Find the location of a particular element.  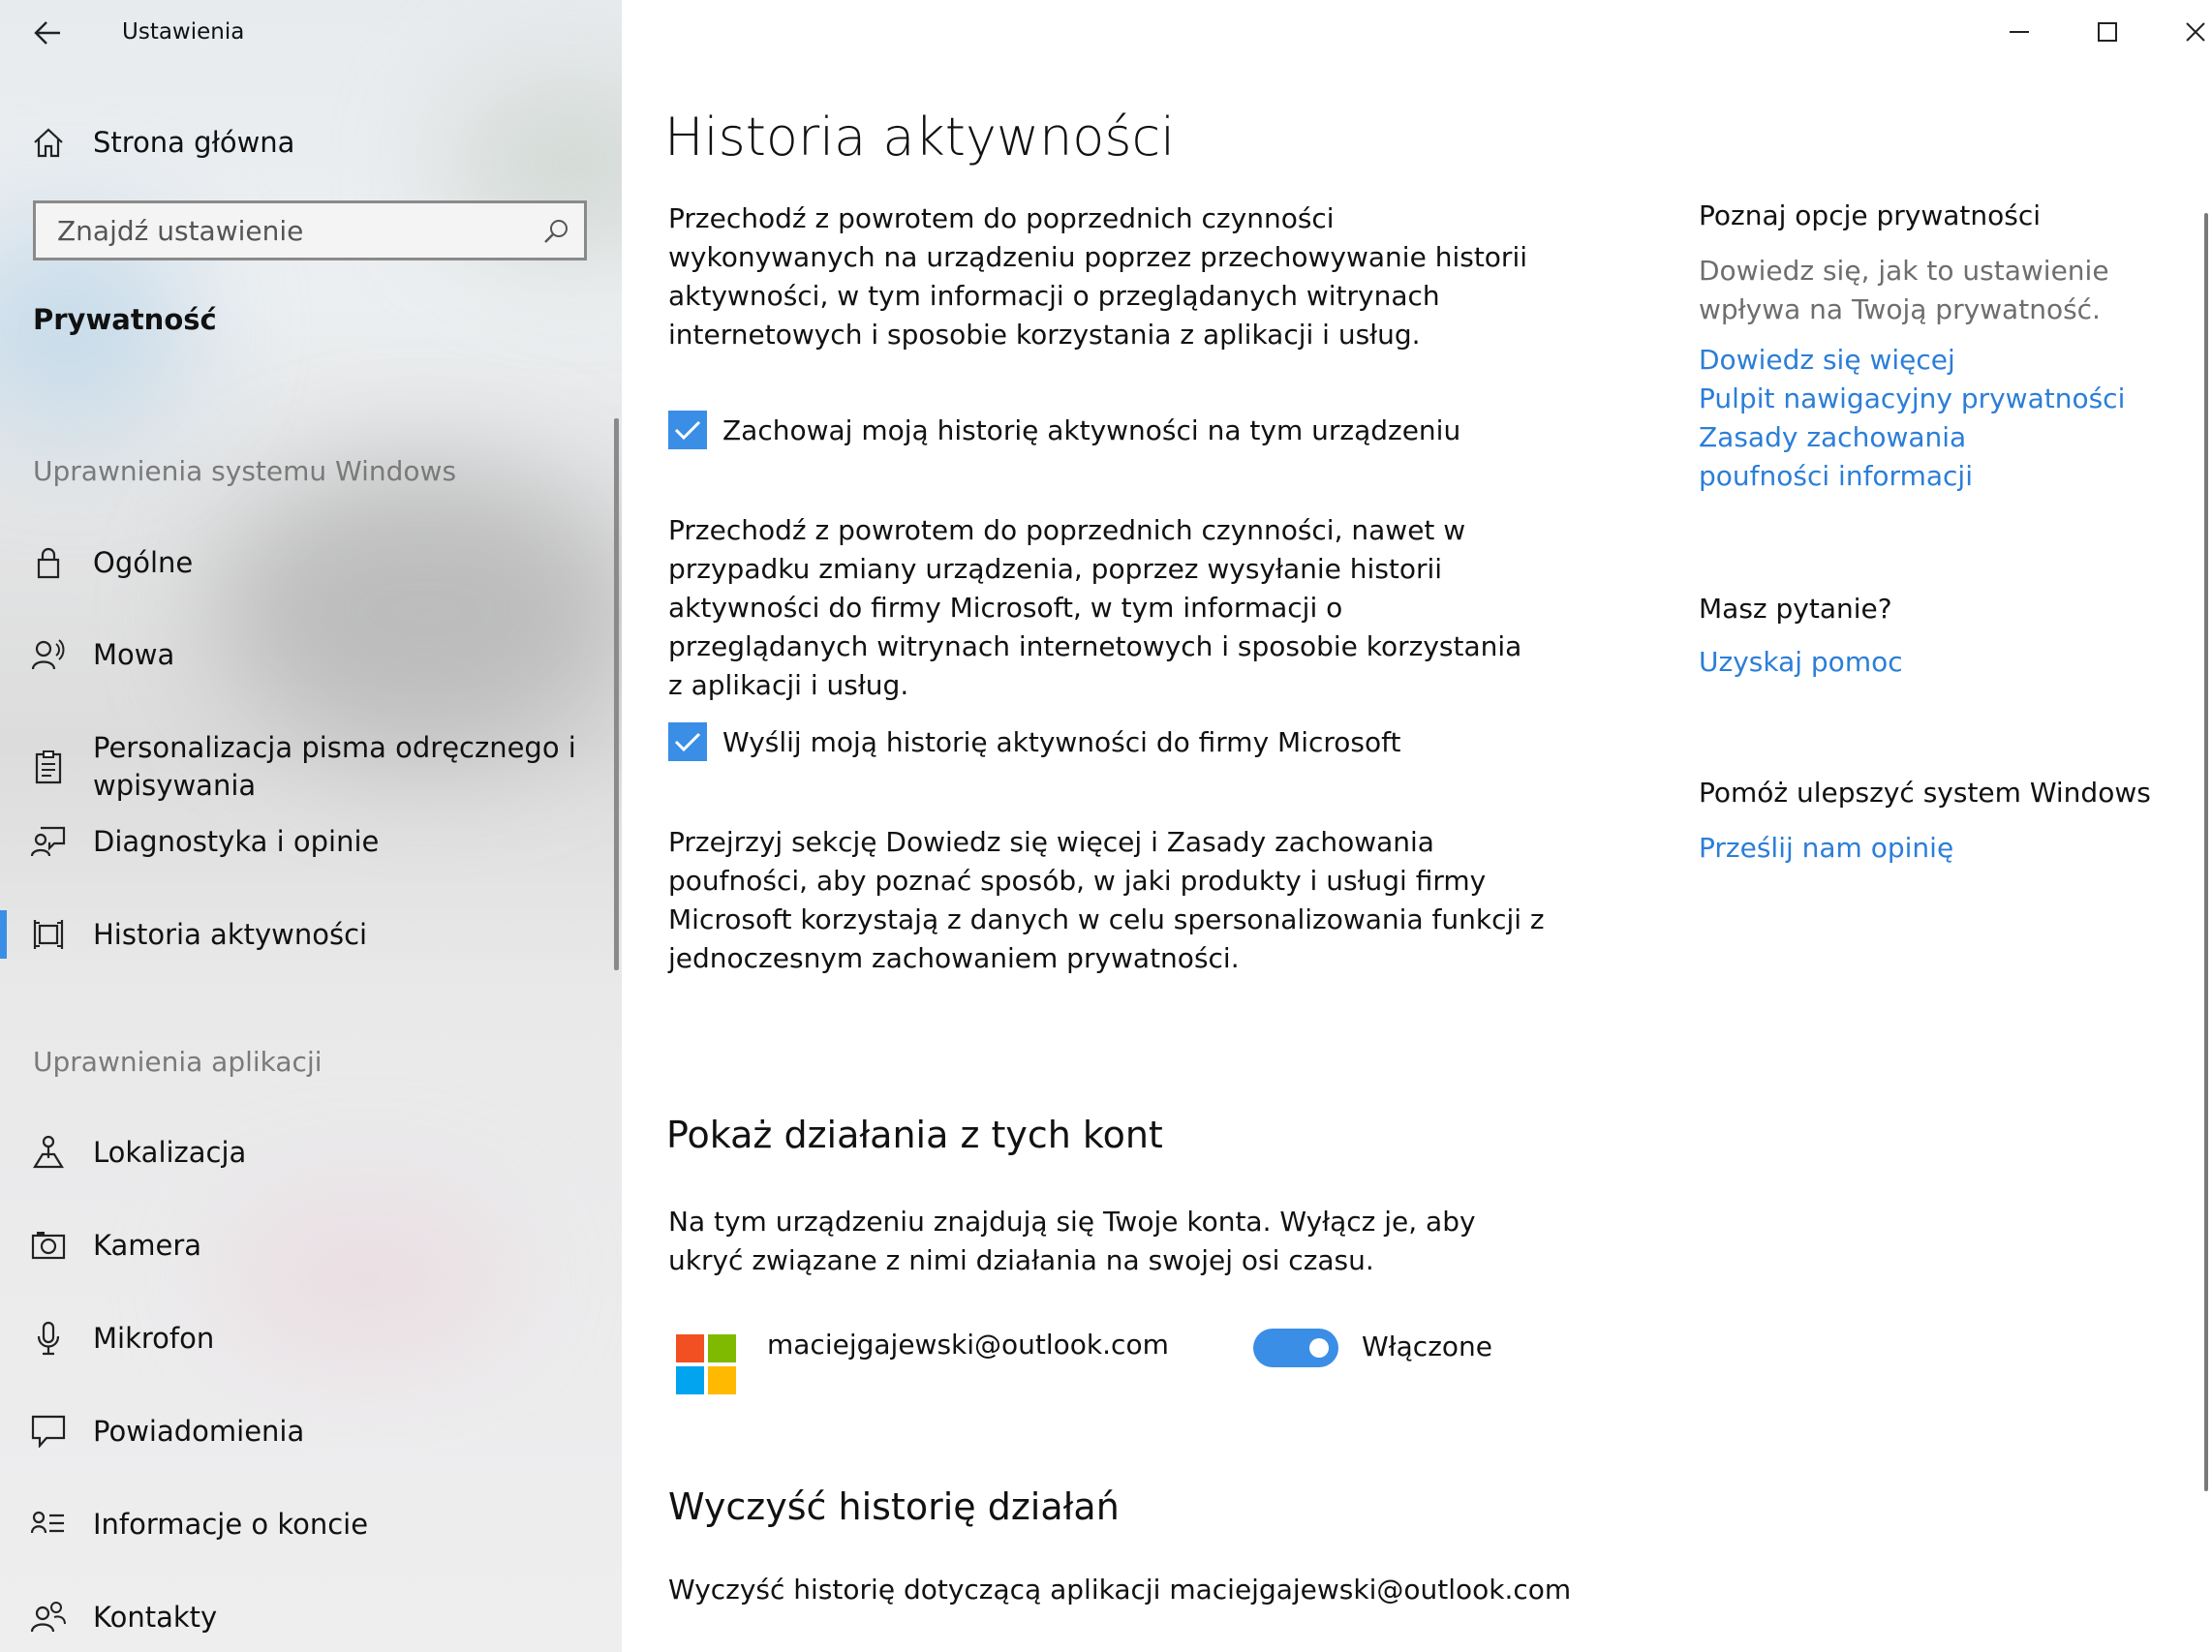

maximize-button is located at coordinates (2107, 32).